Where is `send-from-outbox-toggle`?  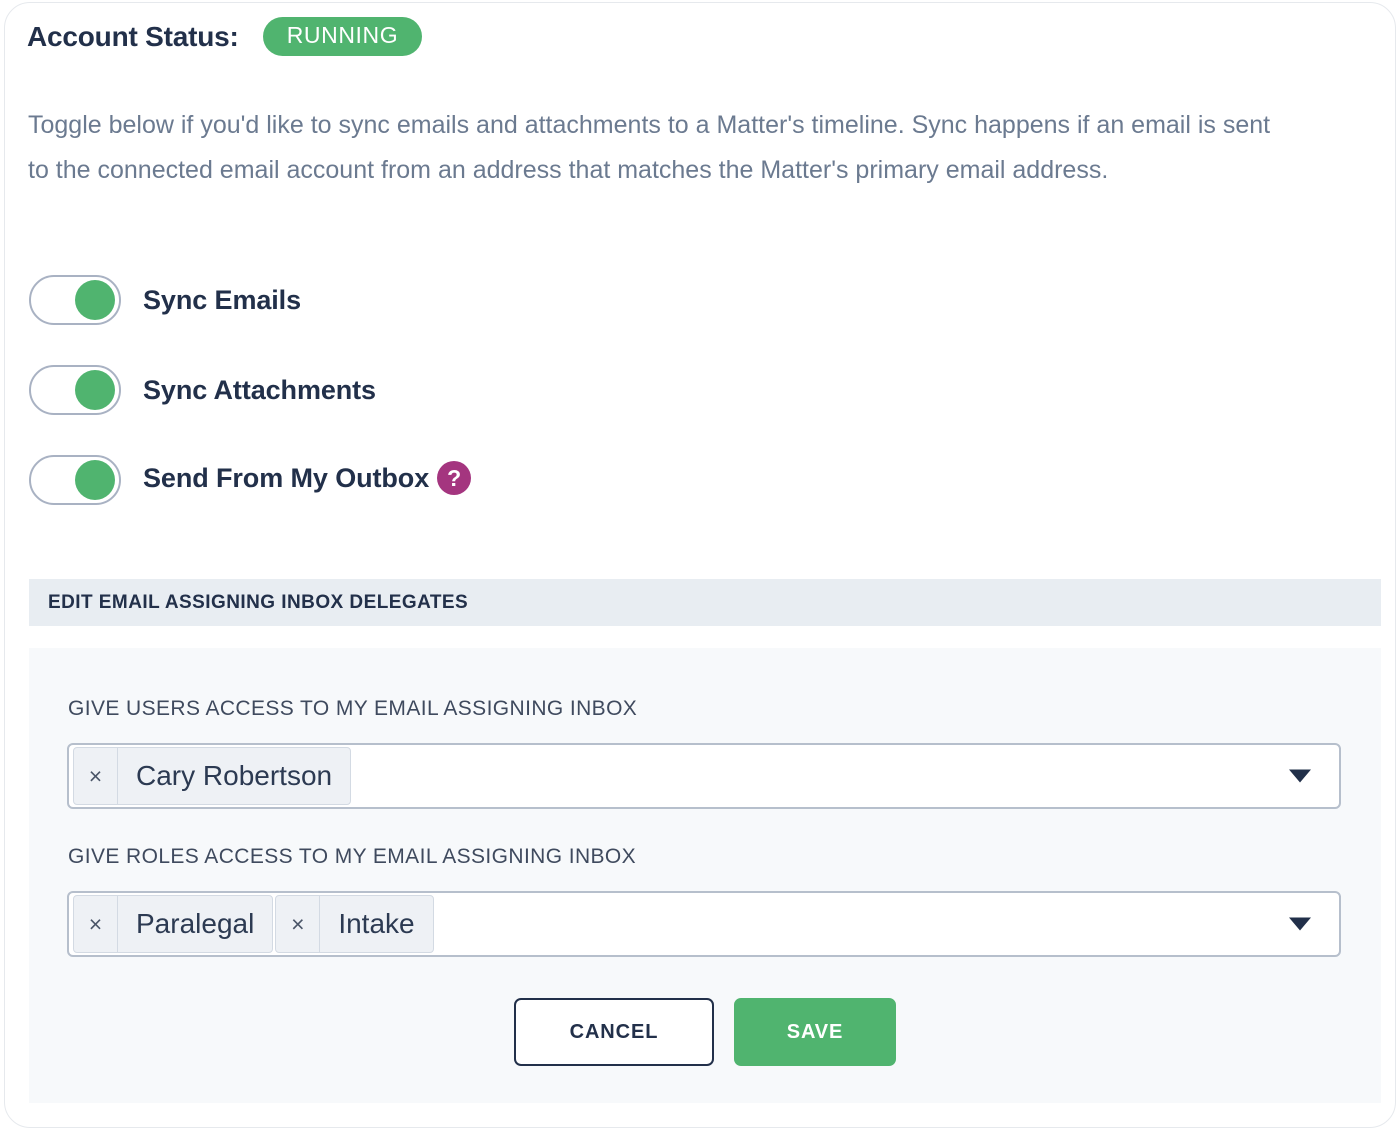 send-from-outbox-toggle is located at coordinates (75, 480).